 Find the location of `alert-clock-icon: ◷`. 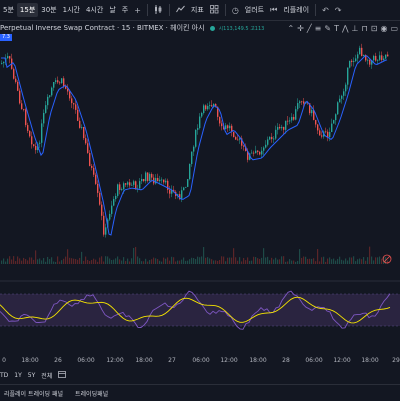

alert-clock-icon: ◷ is located at coordinates (235, 10).